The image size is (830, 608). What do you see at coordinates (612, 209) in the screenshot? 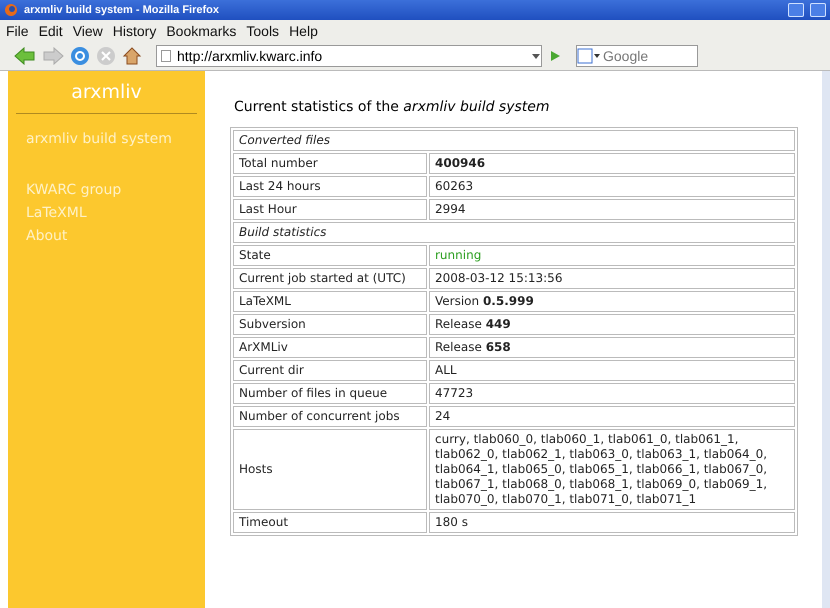
I see `table-cell: 2994` at bounding box center [612, 209].